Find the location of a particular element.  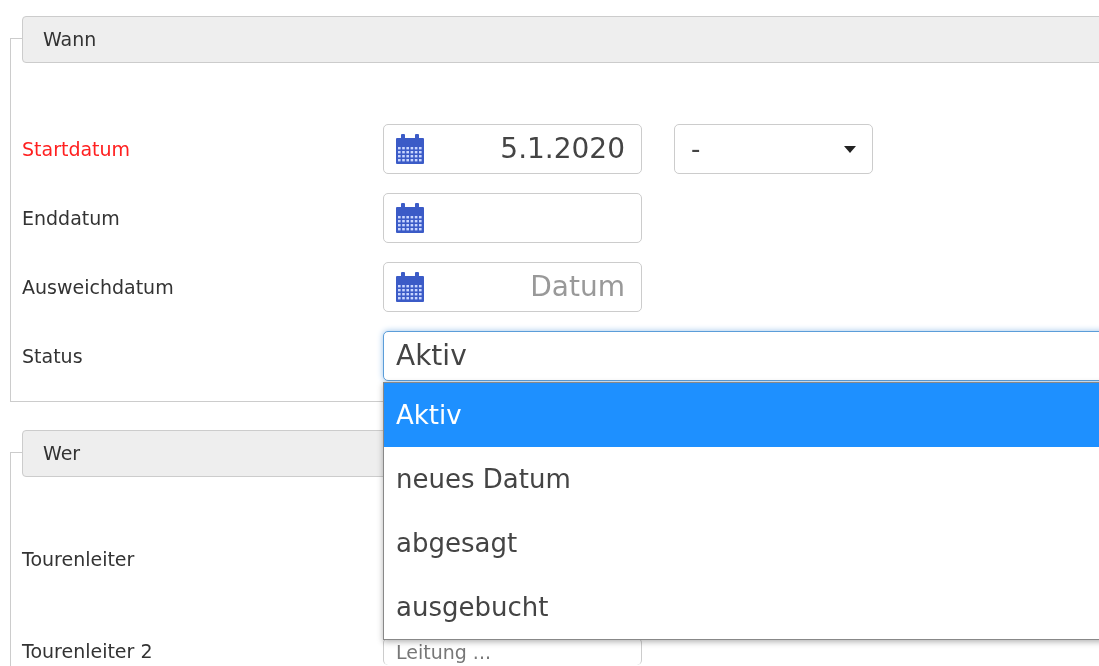

date-field is located at coordinates (512, 218).